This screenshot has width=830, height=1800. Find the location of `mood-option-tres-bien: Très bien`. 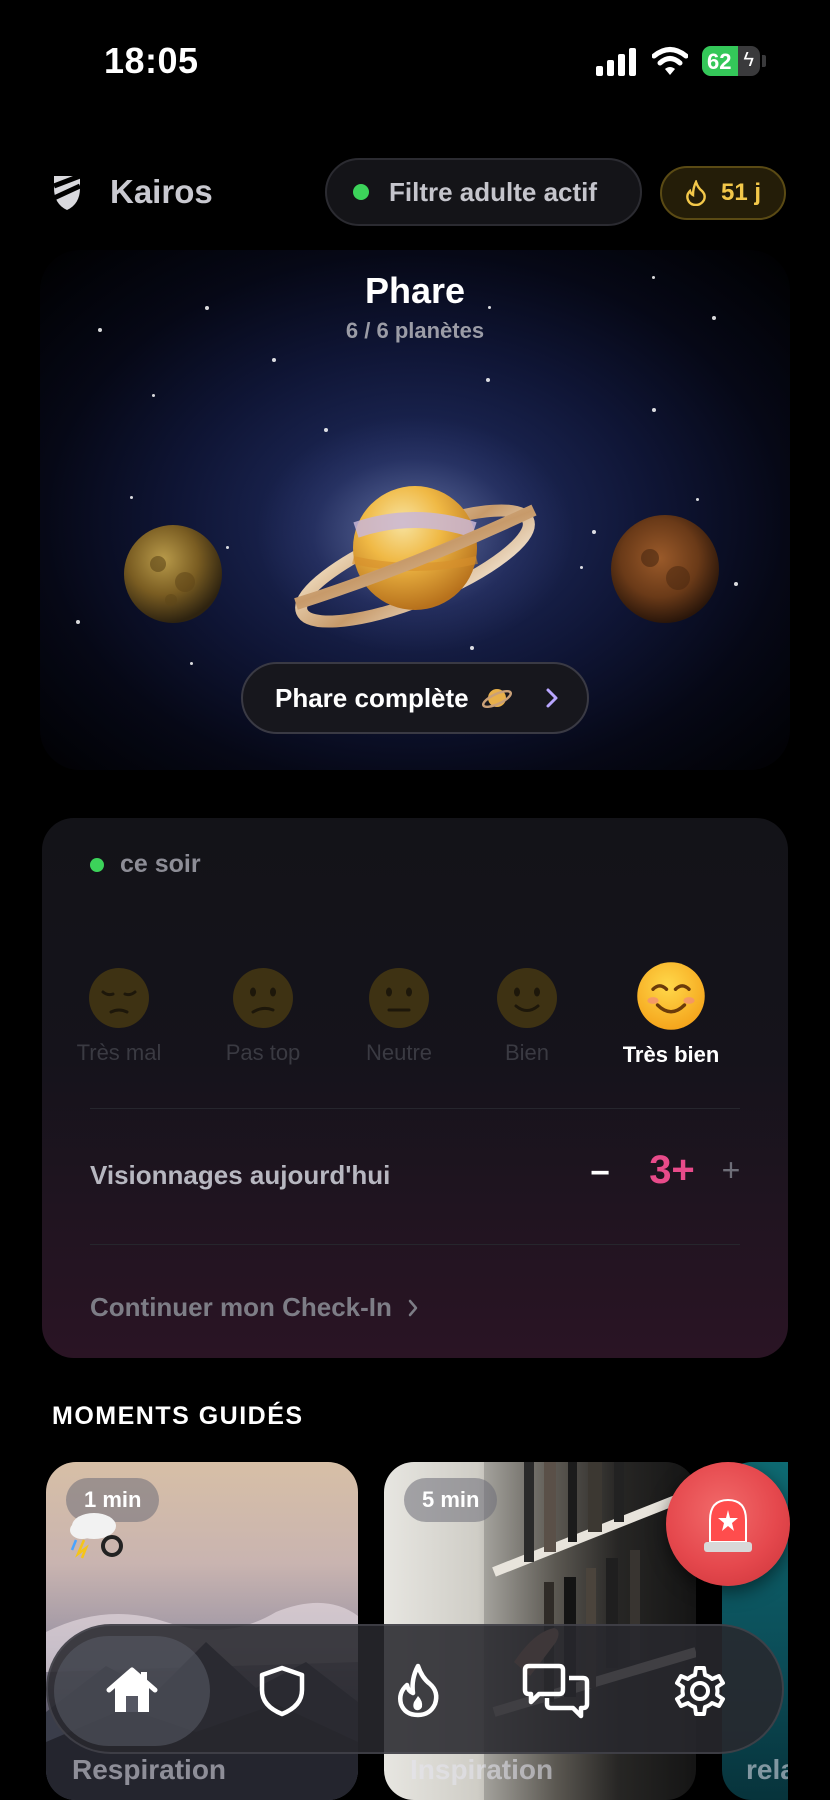

mood-option-tres-bien: Très bien is located at coordinates (671, 1015).